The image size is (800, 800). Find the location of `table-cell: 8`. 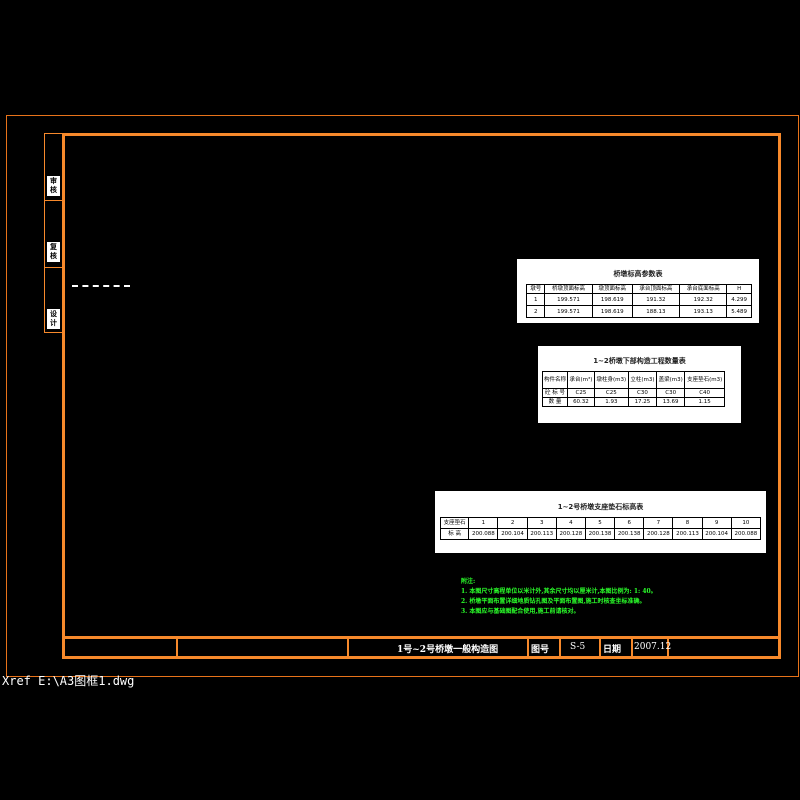

table-cell: 8 is located at coordinates (687, 523).